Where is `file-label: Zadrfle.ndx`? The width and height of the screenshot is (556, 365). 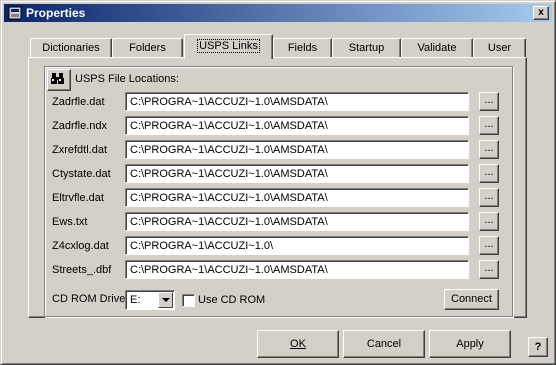
file-label: Zadrfle.ndx is located at coordinates (80, 126).